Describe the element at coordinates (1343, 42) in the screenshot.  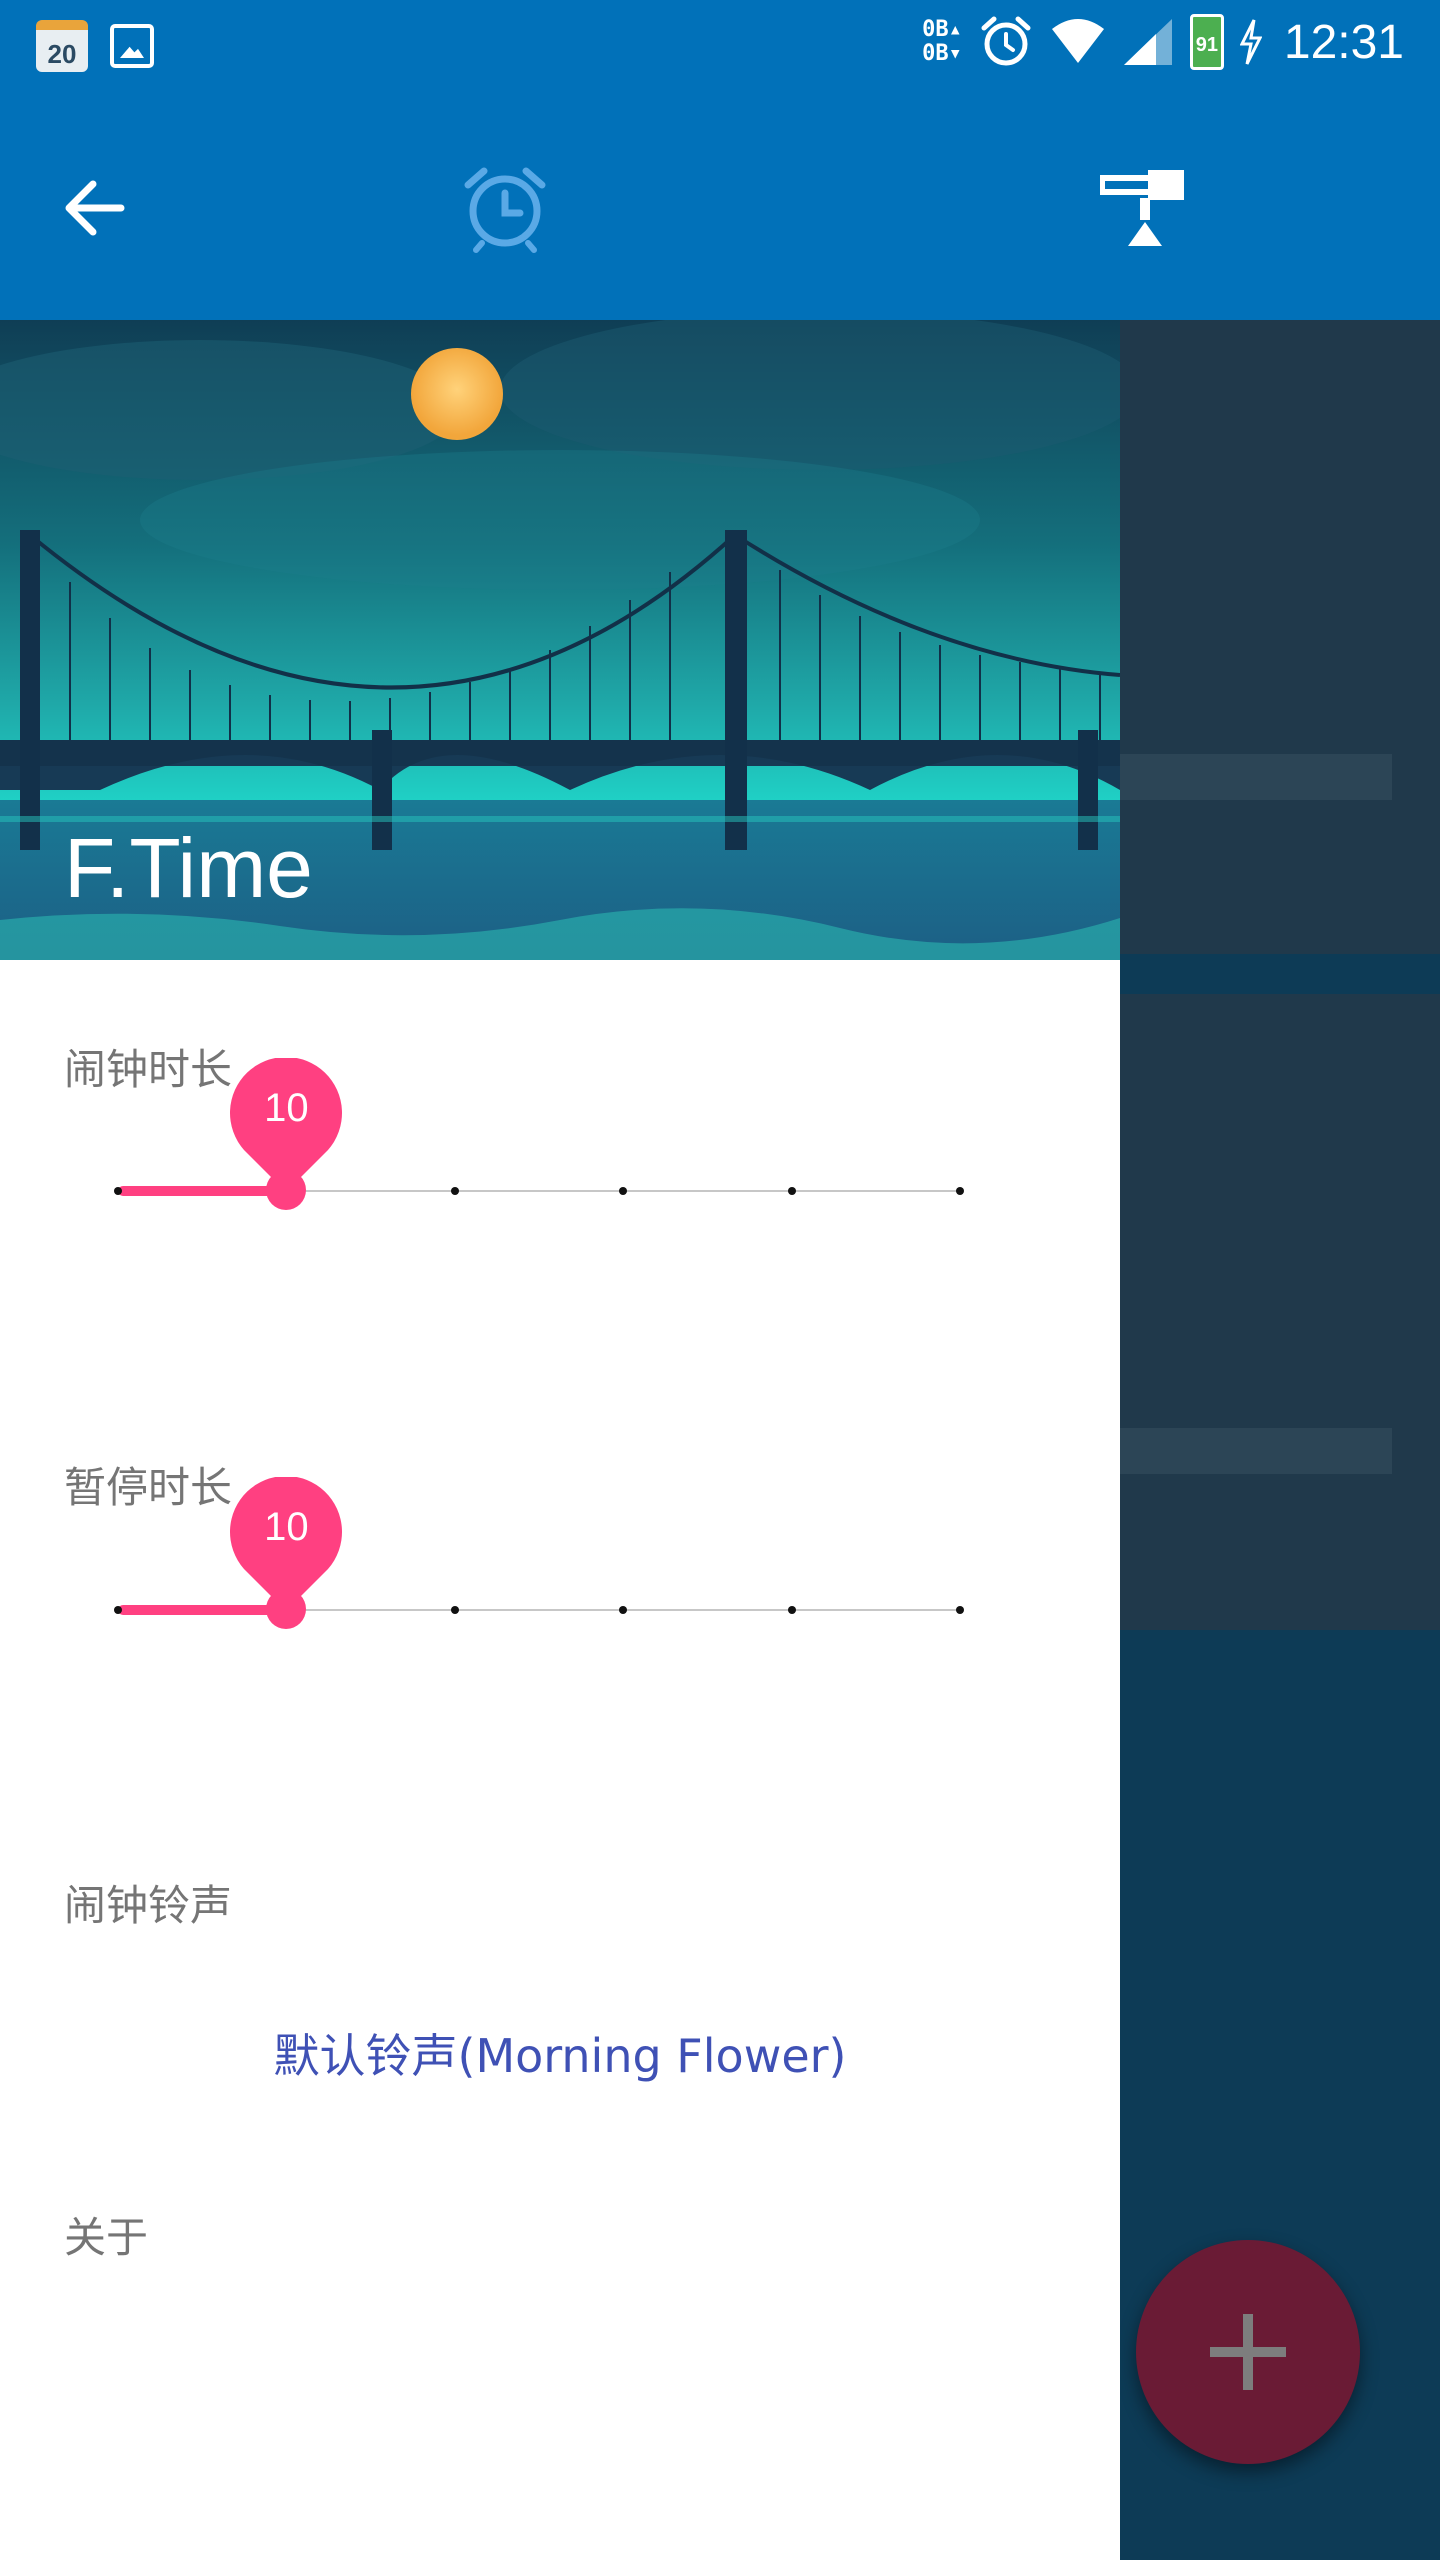
I see `status-time: 12:31` at that location.